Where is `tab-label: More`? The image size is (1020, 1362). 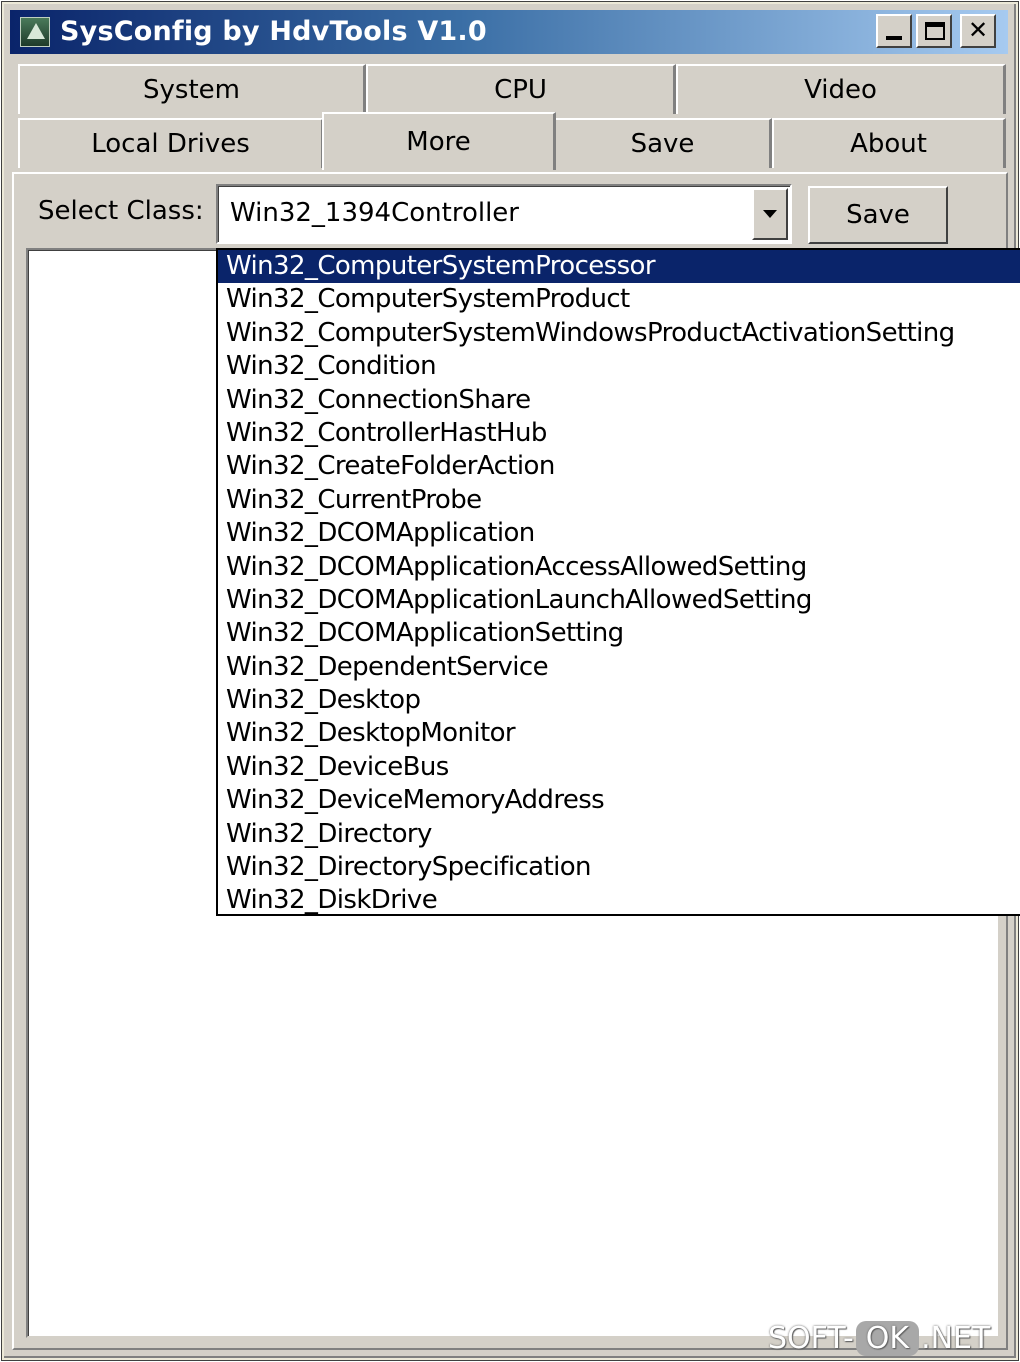
tab-label: More is located at coordinates (438, 142).